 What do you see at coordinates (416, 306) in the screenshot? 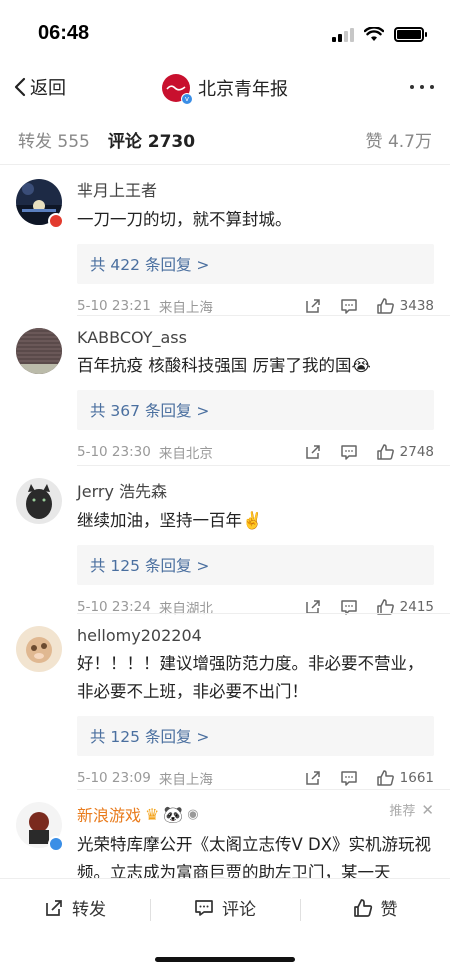
I see `like-count: 3438` at bounding box center [416, 306].